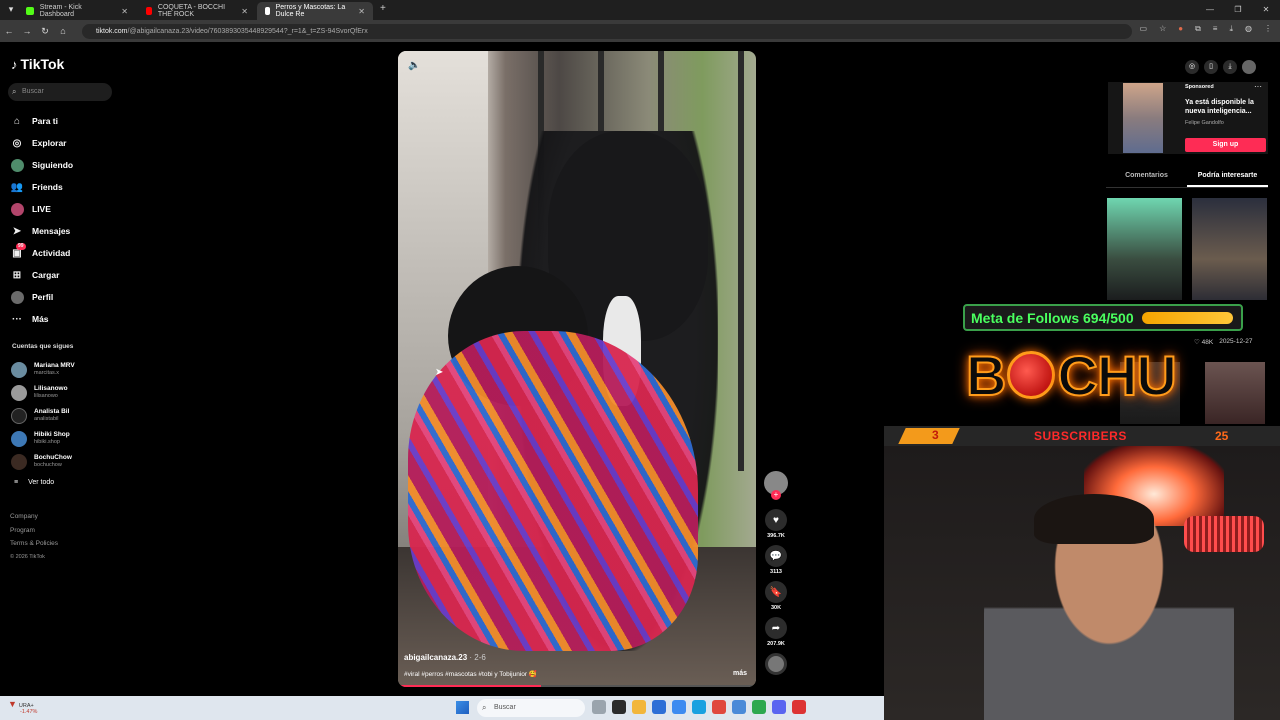  Describe the element at coordinates (12, 704) in the screenshot. I see `stock-chart-icon: ▼` at that location.